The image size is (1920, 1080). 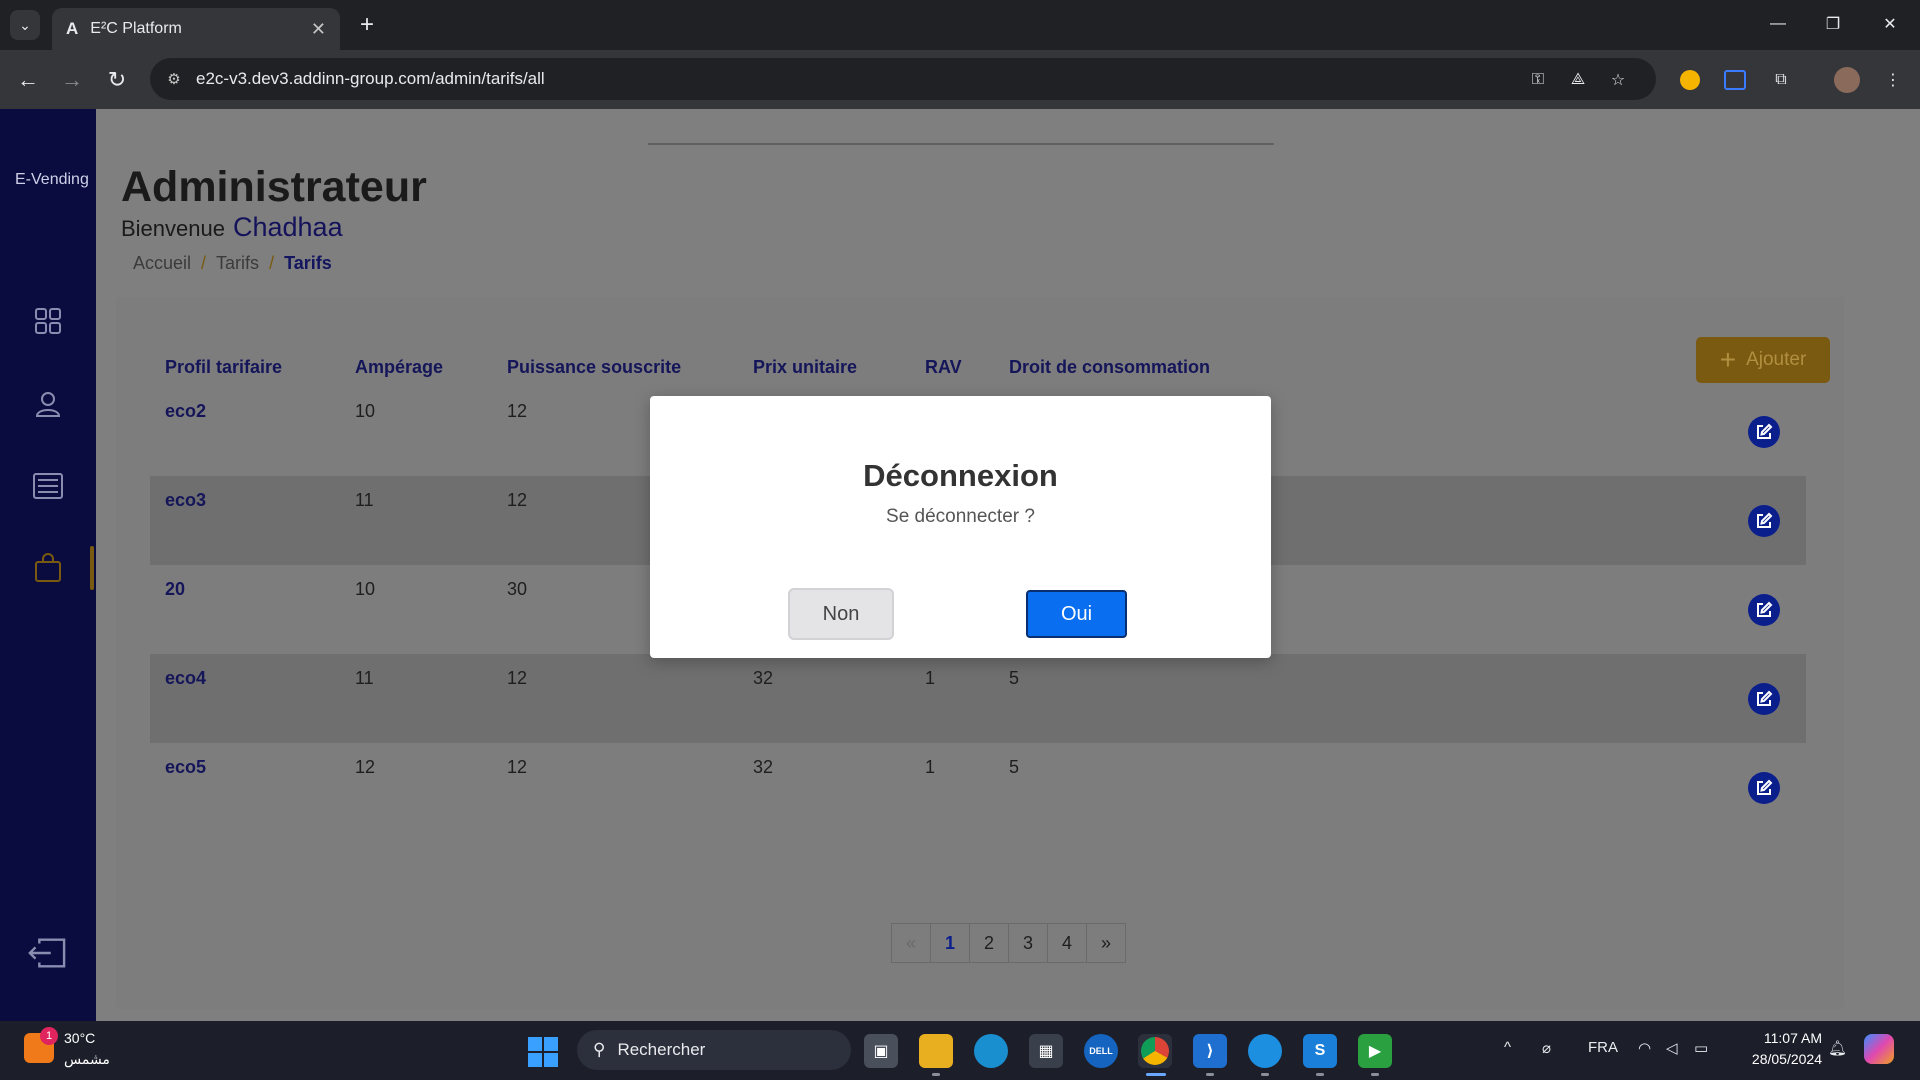 What do you see at coordinates (543, 1052) in the screenshot?
I see `windows-start-icon` at bounding box center [543, 1052].